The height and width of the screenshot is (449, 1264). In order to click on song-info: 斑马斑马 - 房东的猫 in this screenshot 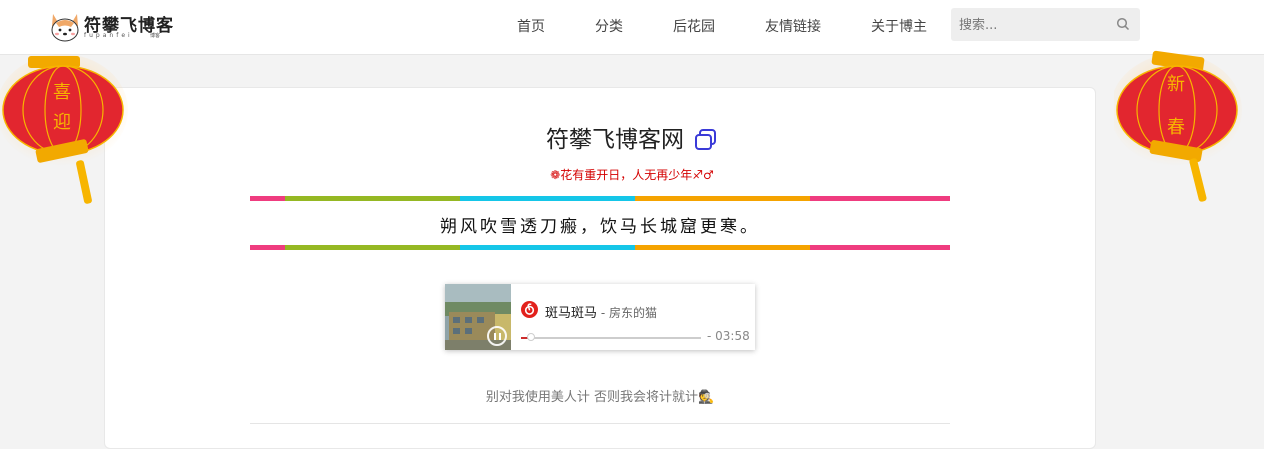, I will do `click(601, 311)`.